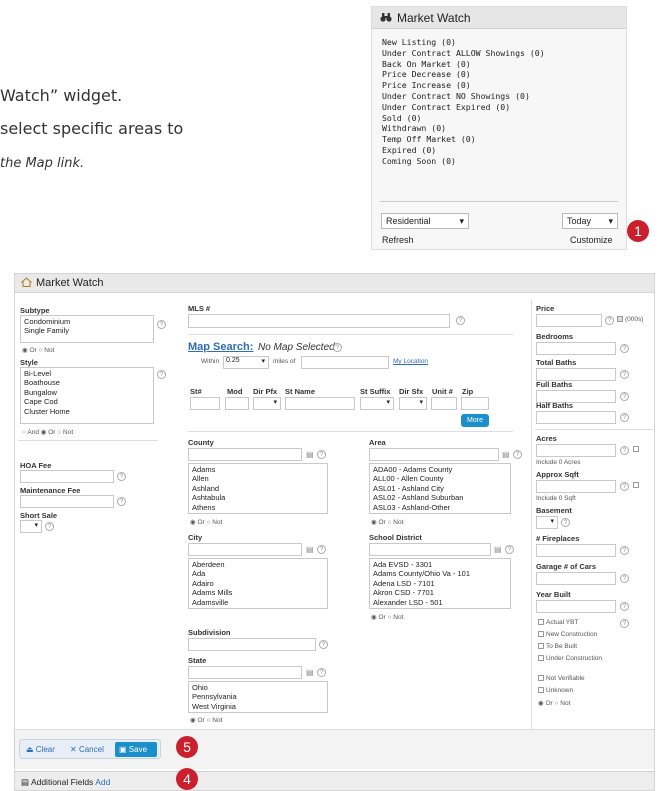 This screenshot has width=665, height=791. I want to click on new-construction-checkbox: New Construction, so click(567, 634).